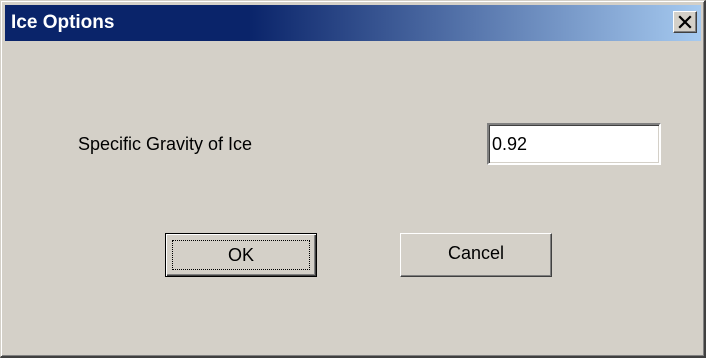 Image resolution: width=706 pixels, height=358 pixels. I want to click on close-button, so click(685, 22).